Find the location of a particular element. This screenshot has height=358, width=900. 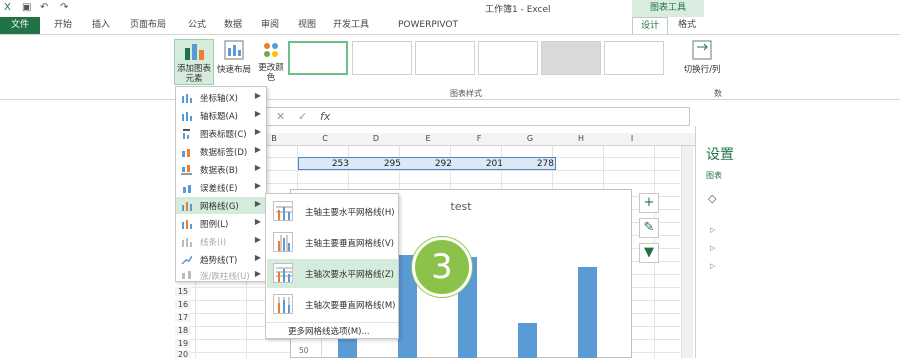

row-header: 15 is located at coordinates (183, 291).